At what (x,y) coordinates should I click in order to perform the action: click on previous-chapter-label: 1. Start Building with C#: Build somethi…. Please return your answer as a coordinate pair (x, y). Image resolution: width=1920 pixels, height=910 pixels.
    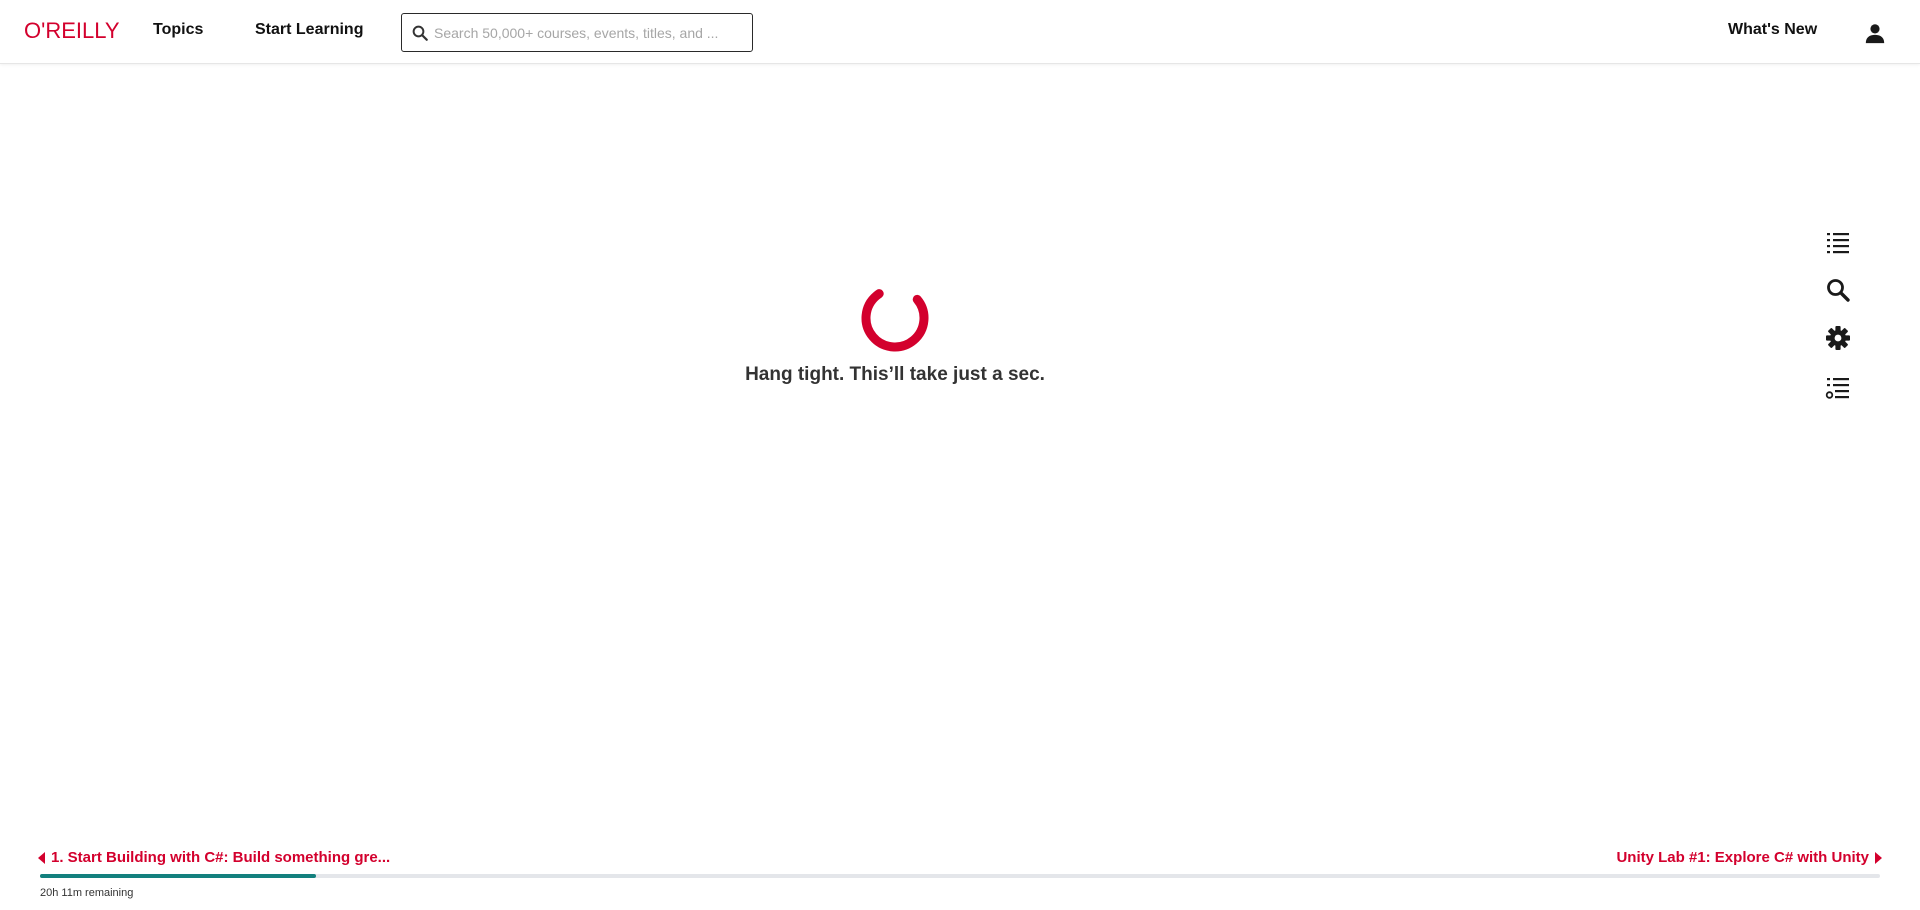
    Looking at the image, I should click on (221, 857).